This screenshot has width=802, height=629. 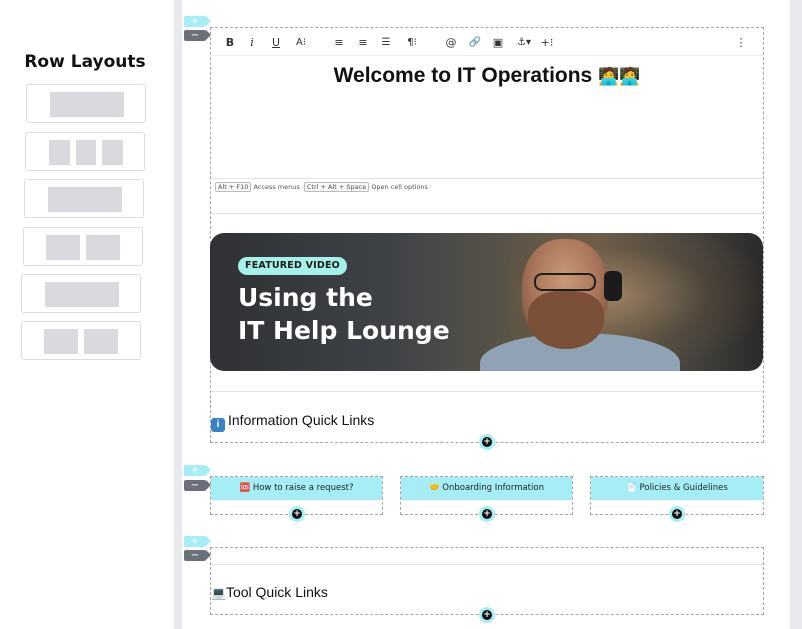 What do you see at coordinates (386, 43) in the screenshot?
I see `list-button: ☰` at bounding box center [386, 43].